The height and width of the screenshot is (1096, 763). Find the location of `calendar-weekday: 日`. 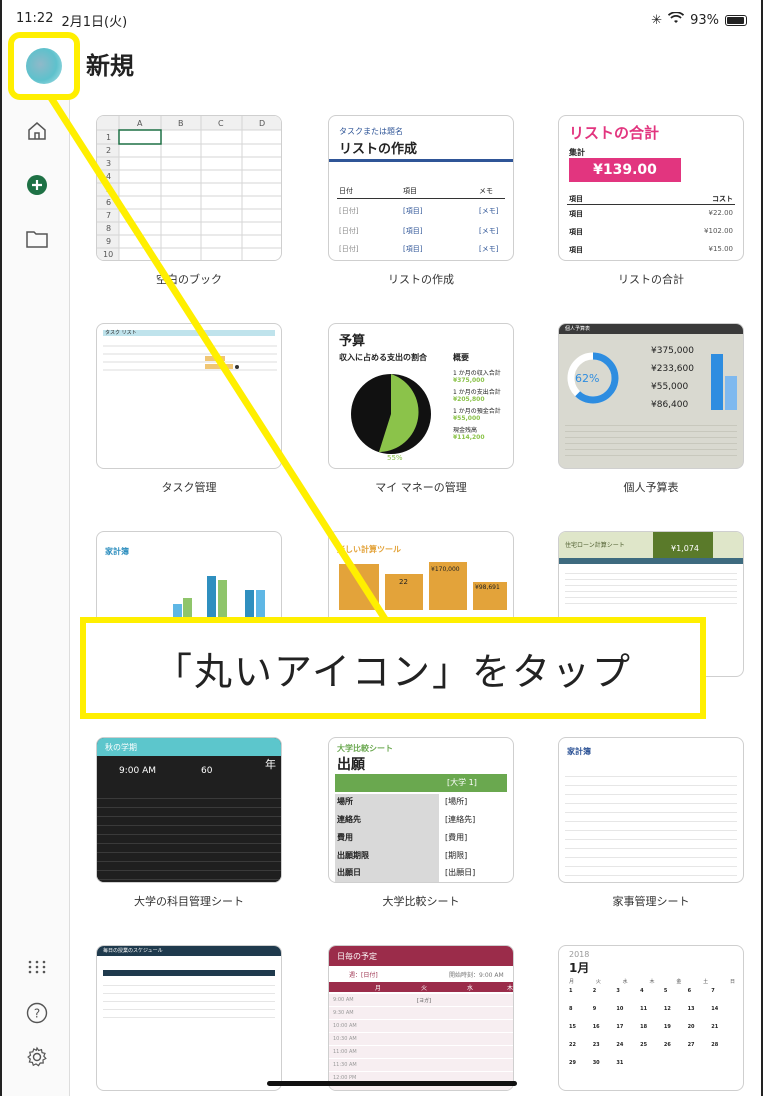

calendar-weekday: 日 is located at coordinates (732, 982).